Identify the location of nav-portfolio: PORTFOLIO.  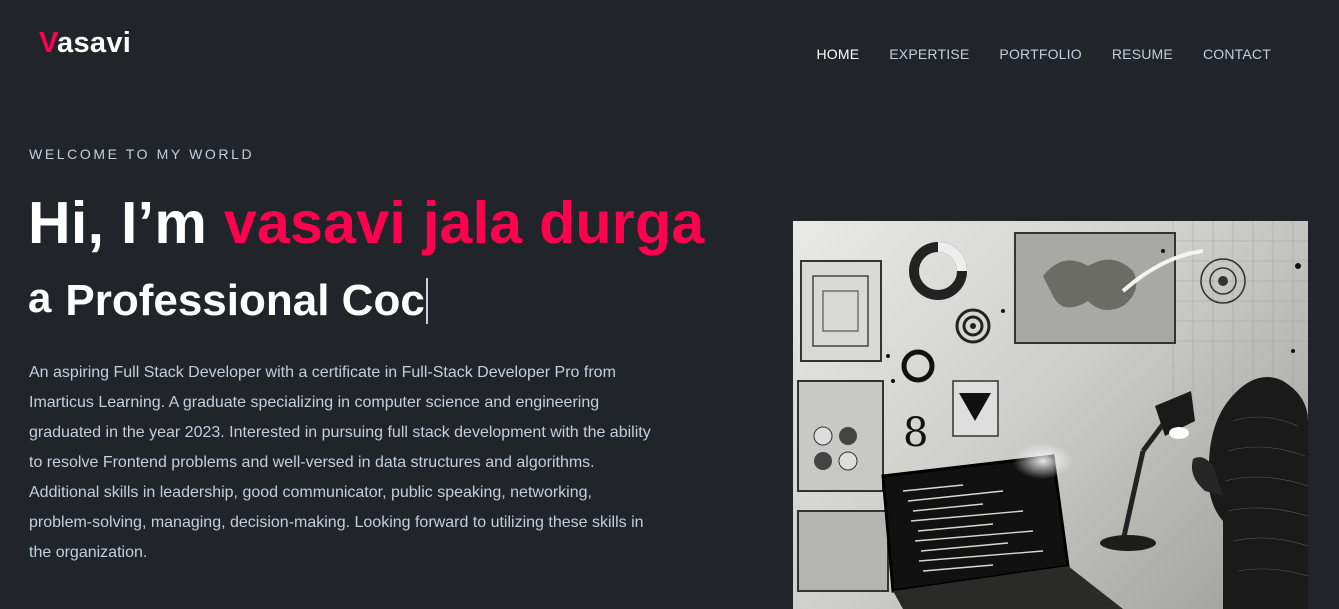
(1040, 54).